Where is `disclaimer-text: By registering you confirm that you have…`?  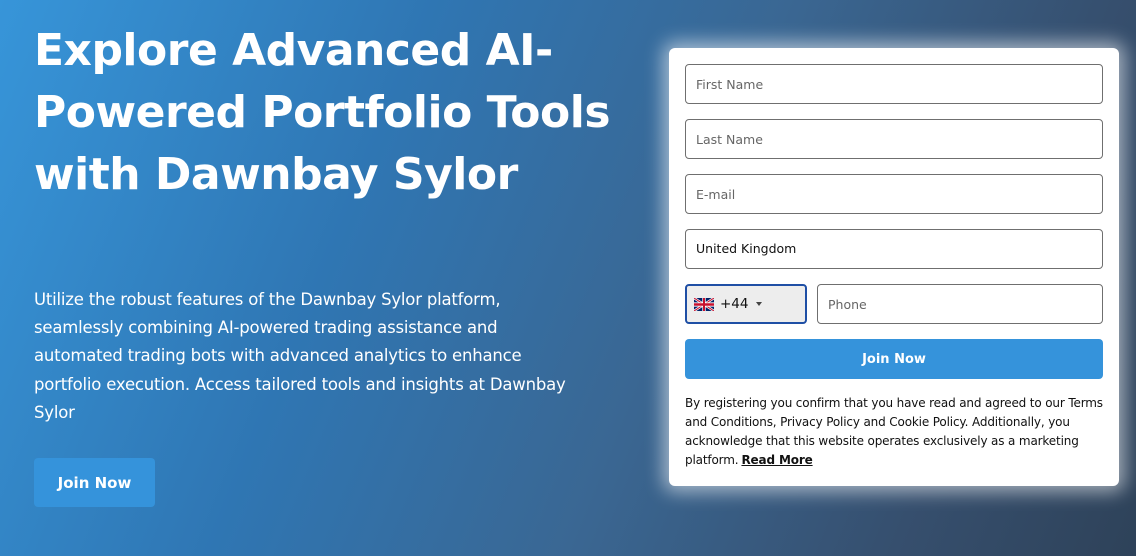
disclaimer-text: By registering you confirm that you have… is located at coordinates (895, 432).